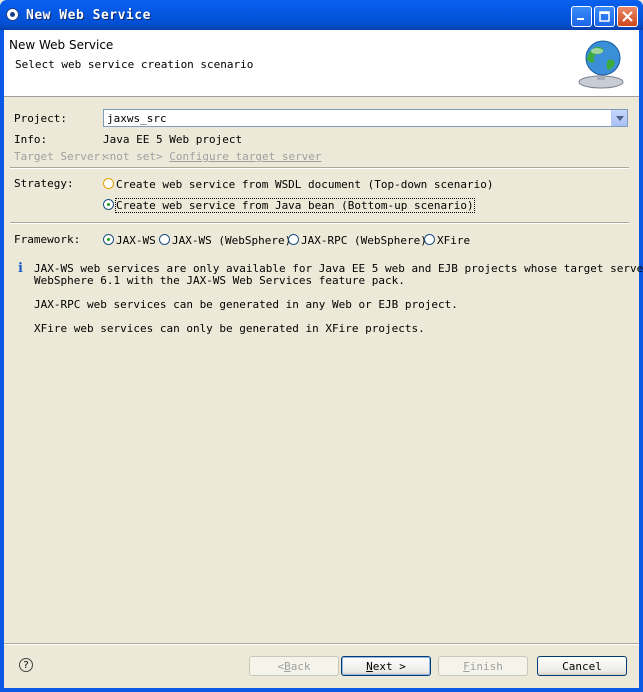 Image resolution: width=643 pixels, height=692 pixels. Describe the element at coordinates (134, 64) in the screenshot. I see `page-subtitle: Select web service creation scenario` at that location.